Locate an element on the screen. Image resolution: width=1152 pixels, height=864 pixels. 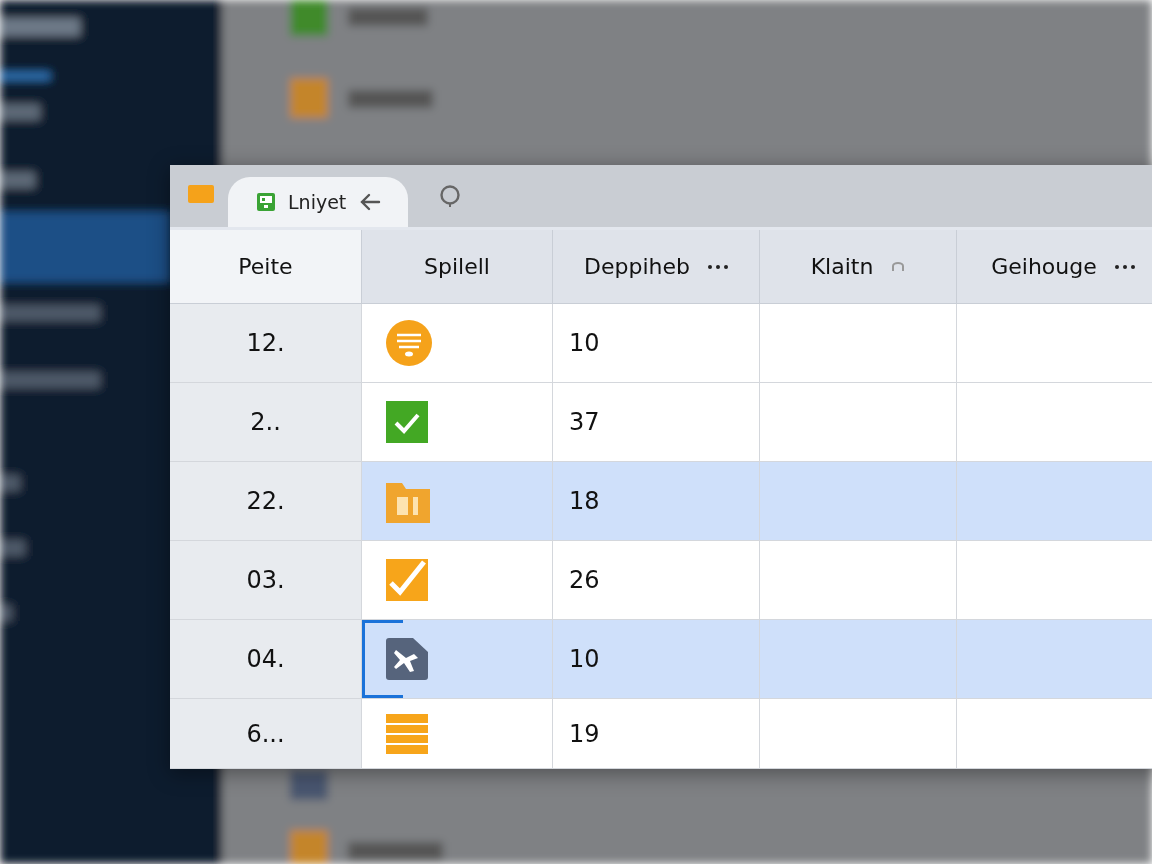
sort-icon is located at coordinates (898, 266).